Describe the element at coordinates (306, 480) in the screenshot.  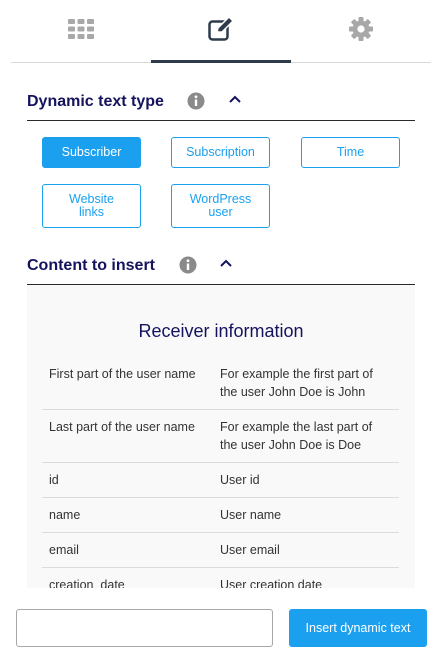
I see `field-description: User id` at that location.